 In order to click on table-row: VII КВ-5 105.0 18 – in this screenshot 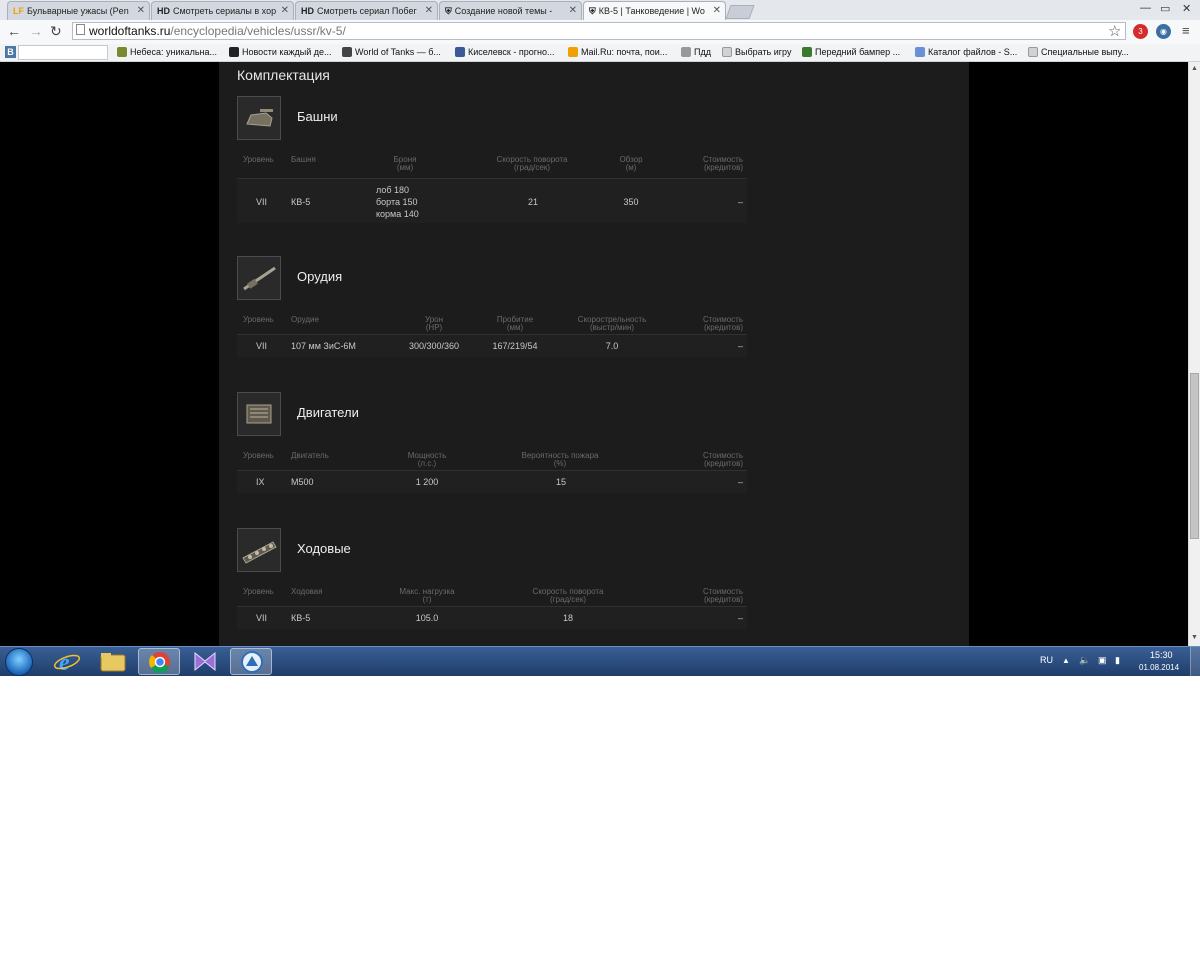, I will do `click(492, 618)`.